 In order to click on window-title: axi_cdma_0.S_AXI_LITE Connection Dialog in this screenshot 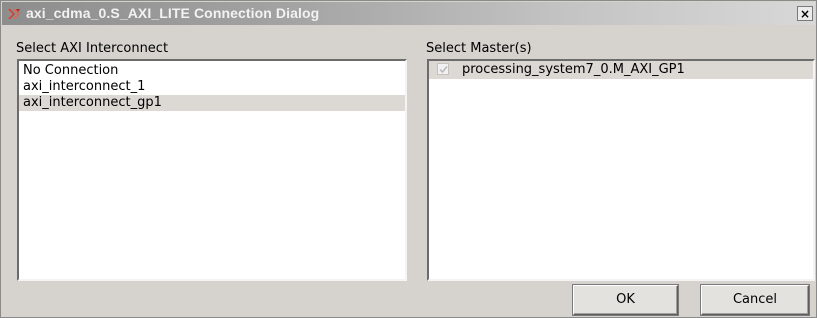, I will do `click(173, 13)`.